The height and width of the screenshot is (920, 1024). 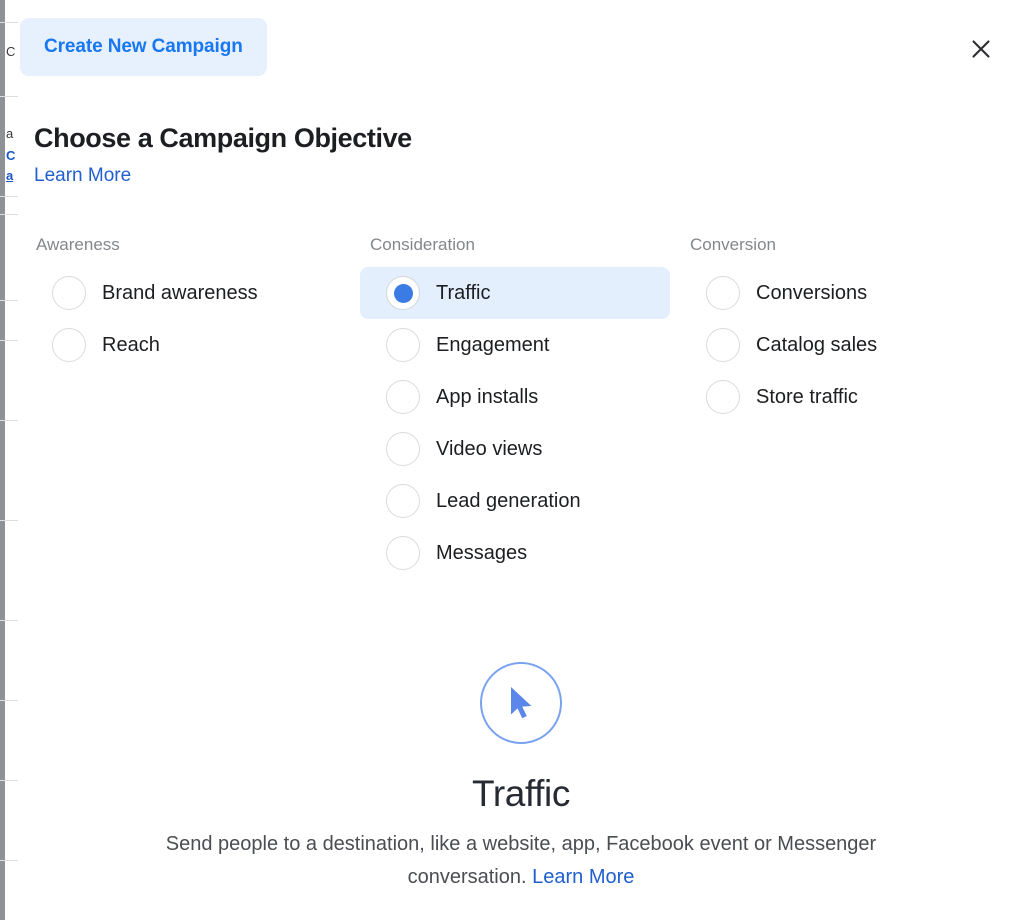 I want to click on preview-icon-ring, so click(x=521, y=703).